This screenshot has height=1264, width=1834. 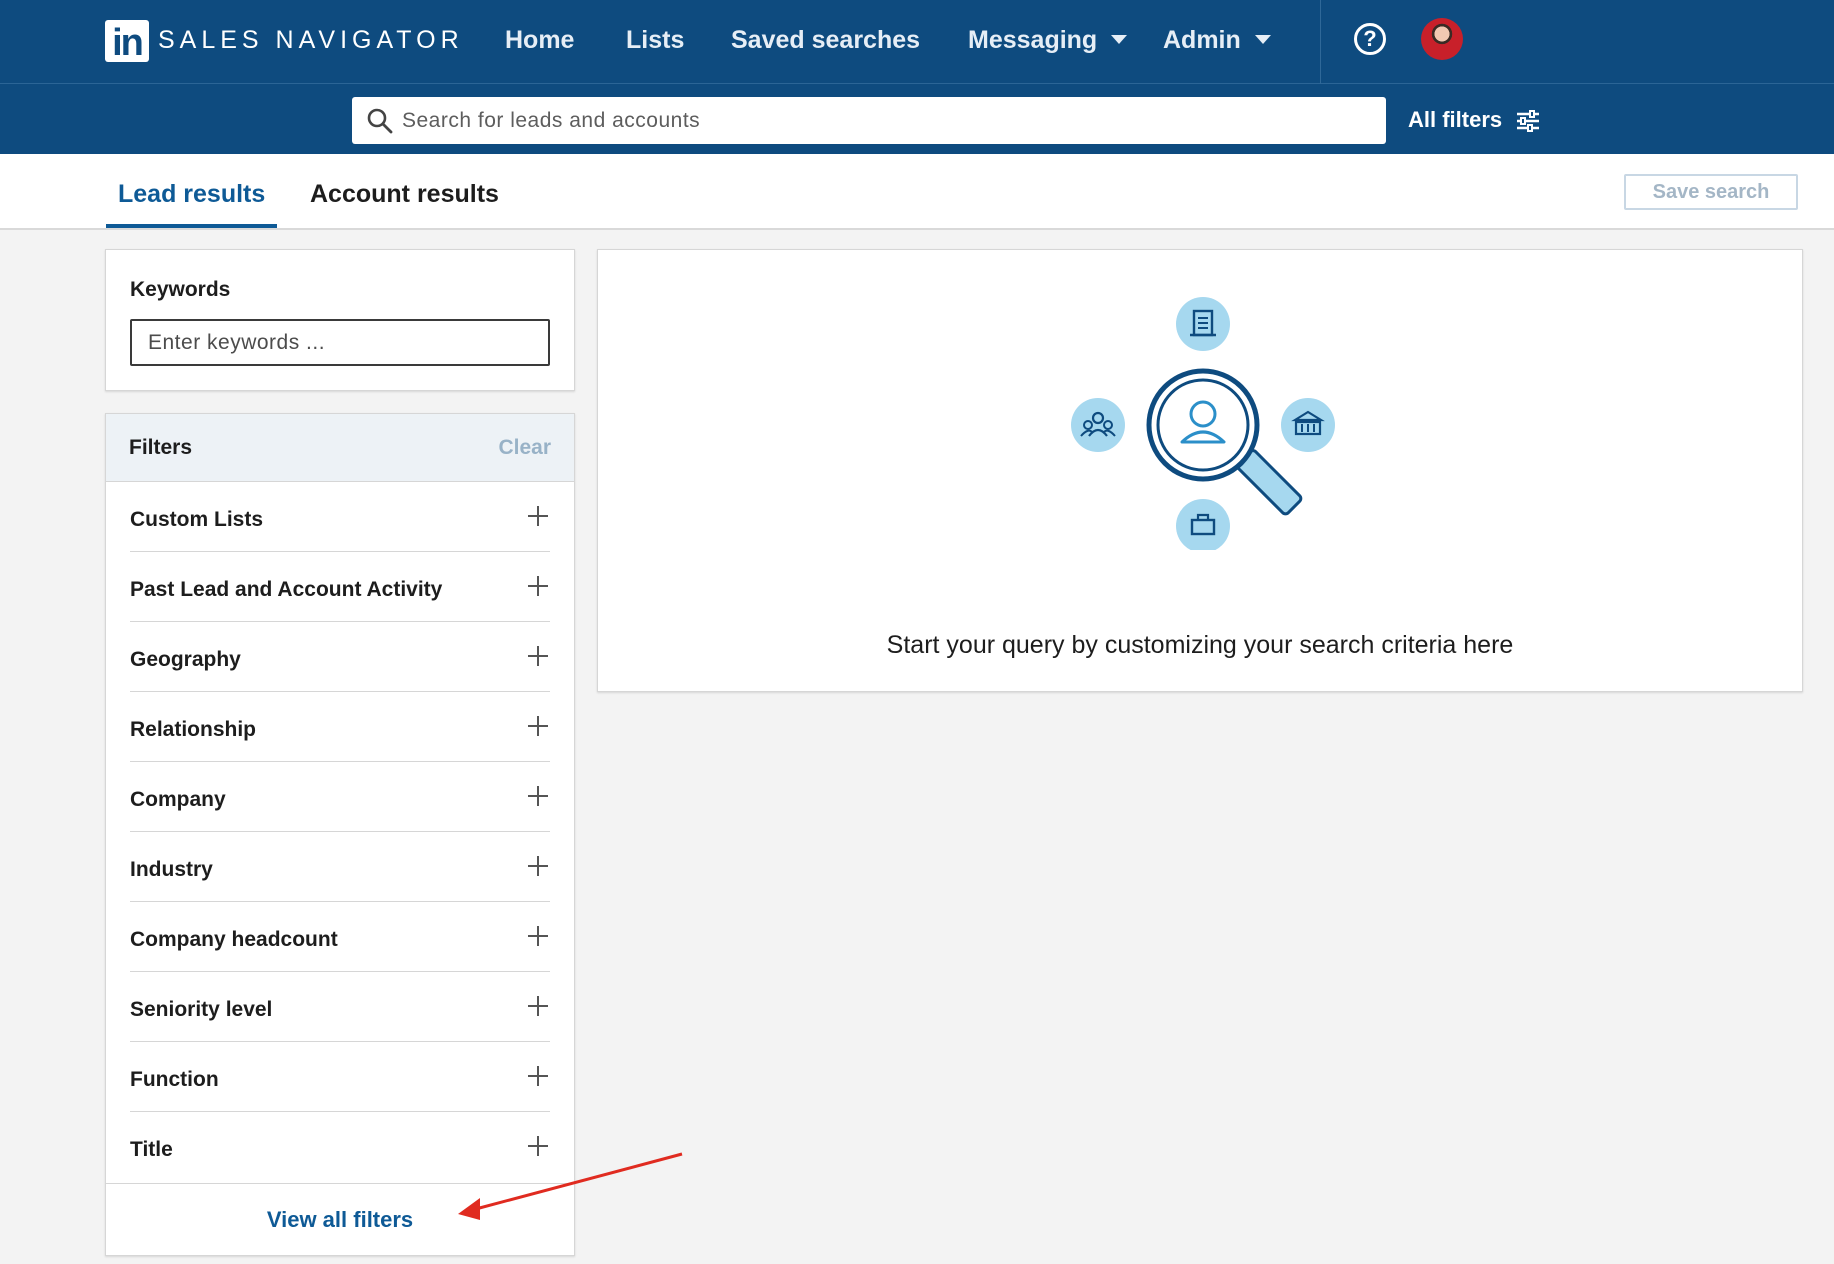 What do you see at coordinates (380, 121) in the screenshot?
I see `search-icon` at bounding box center [380, 121].